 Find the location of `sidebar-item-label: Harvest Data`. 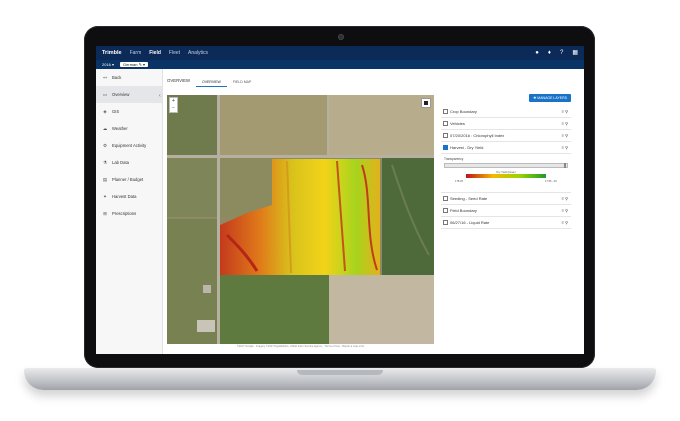

sidebar-item-label: Harvest Data is located at coordinates (124, 196).